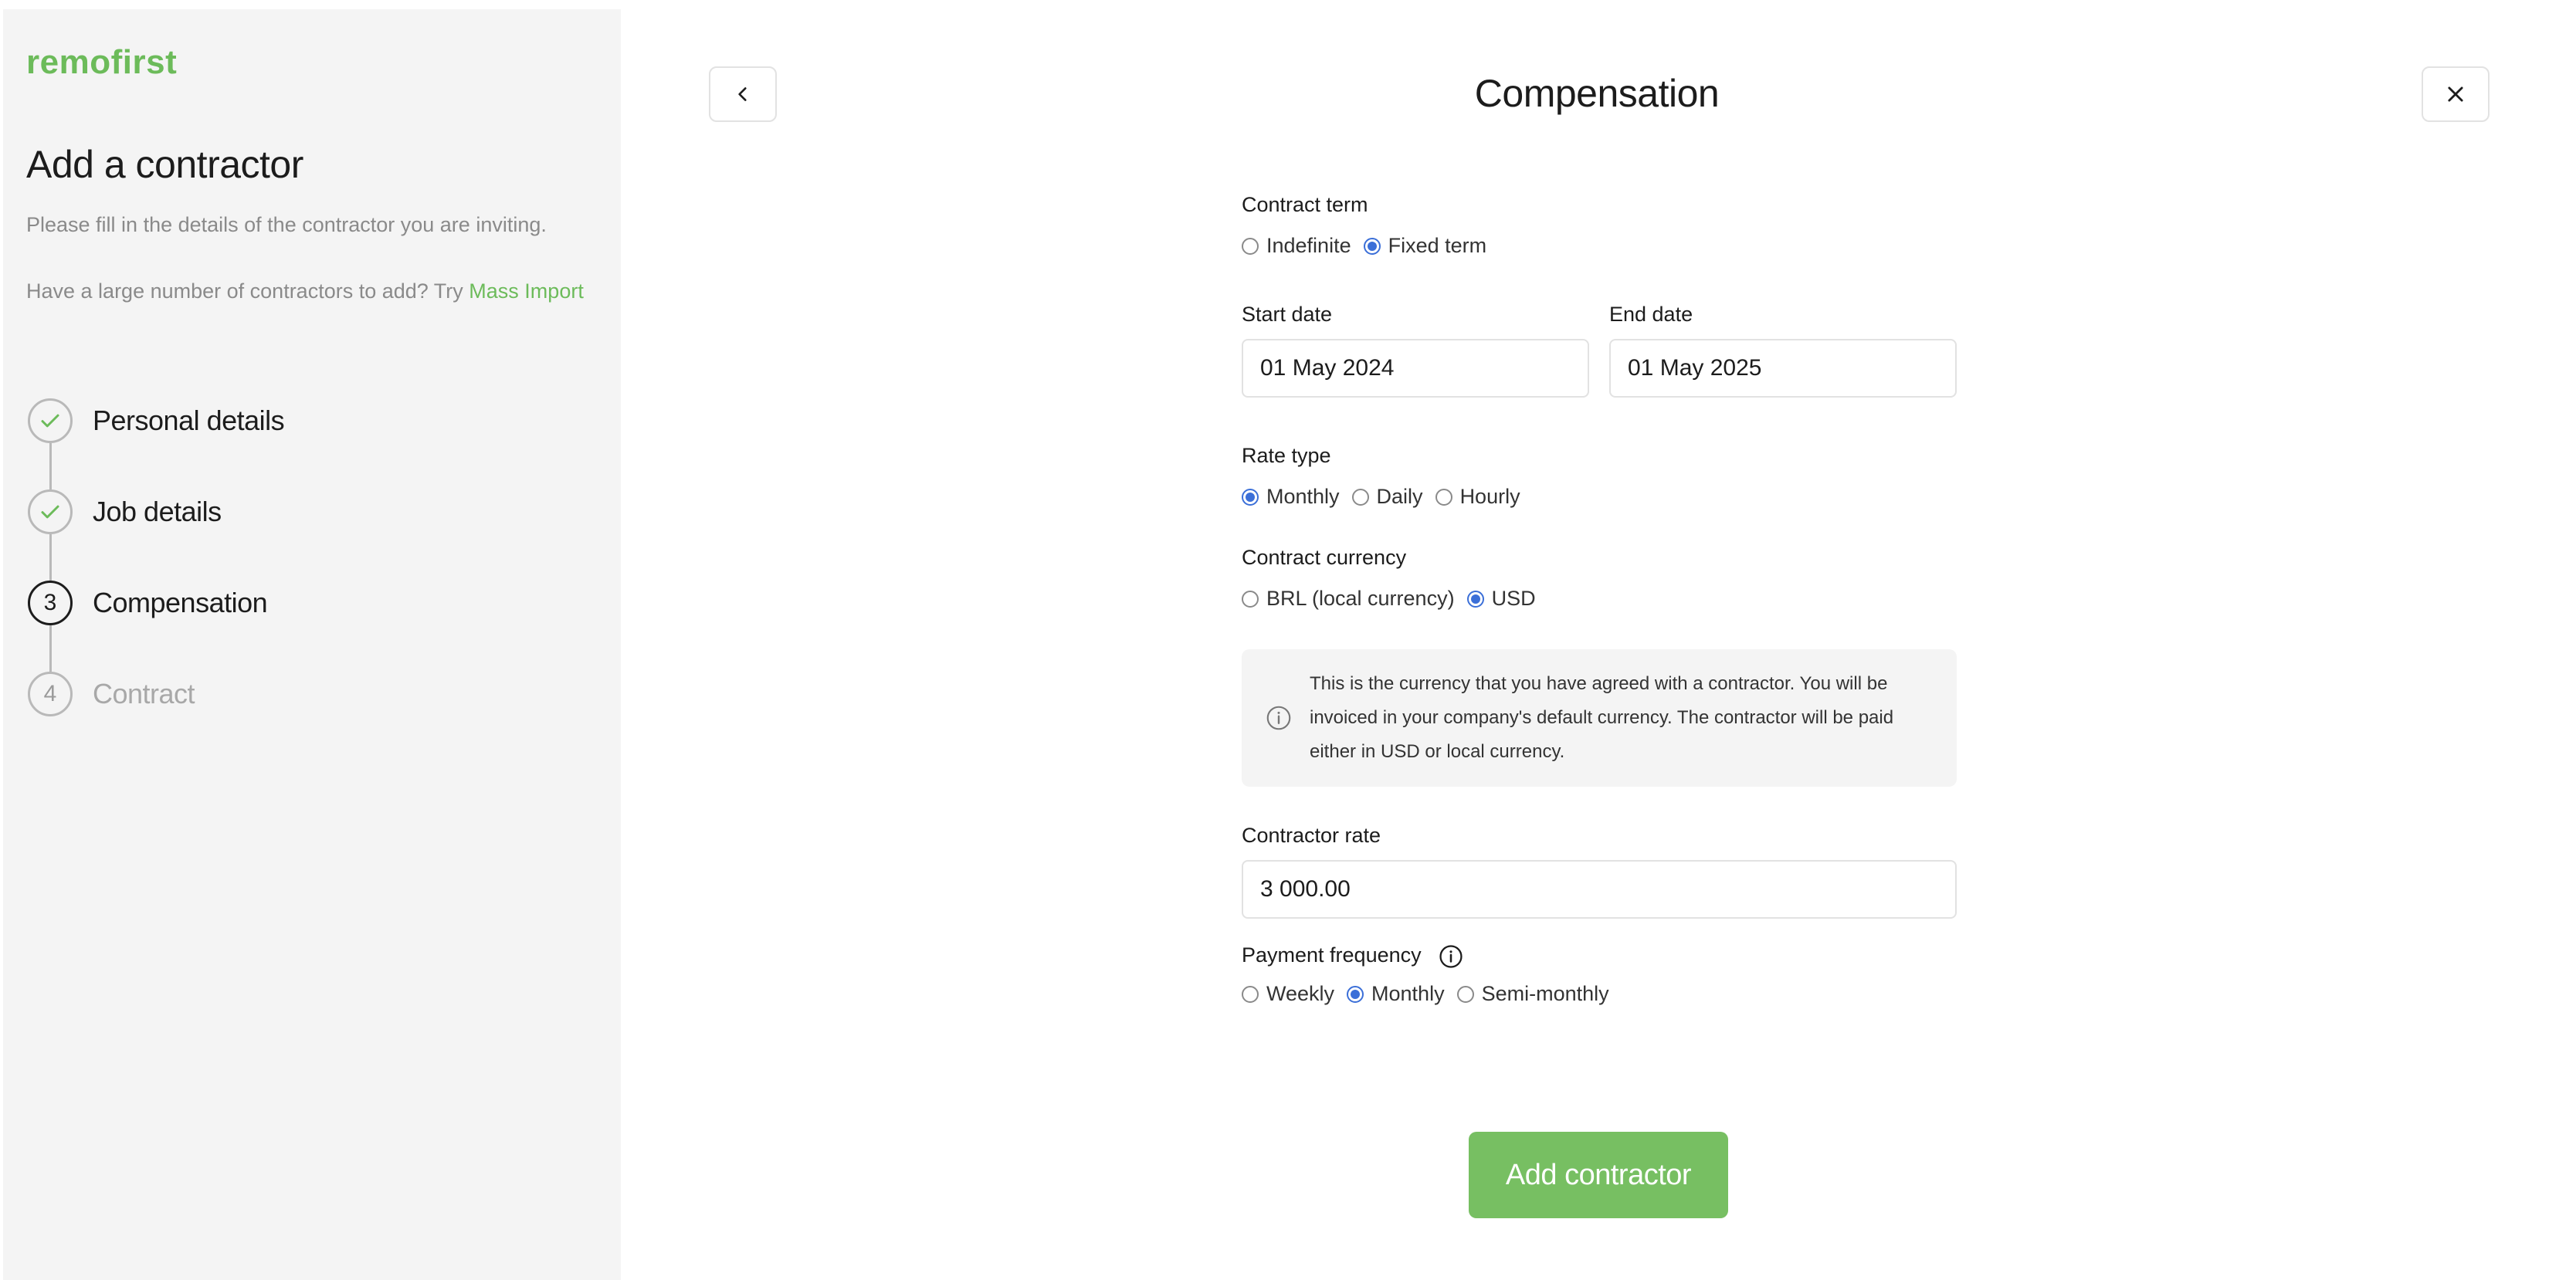 Image resolution: width=2576 pixels, height=1280 pixels. Describe the element at coordinates (1599, 956) in the screenshot. I see `payment-frequency-label: Payment frequency` at that location.